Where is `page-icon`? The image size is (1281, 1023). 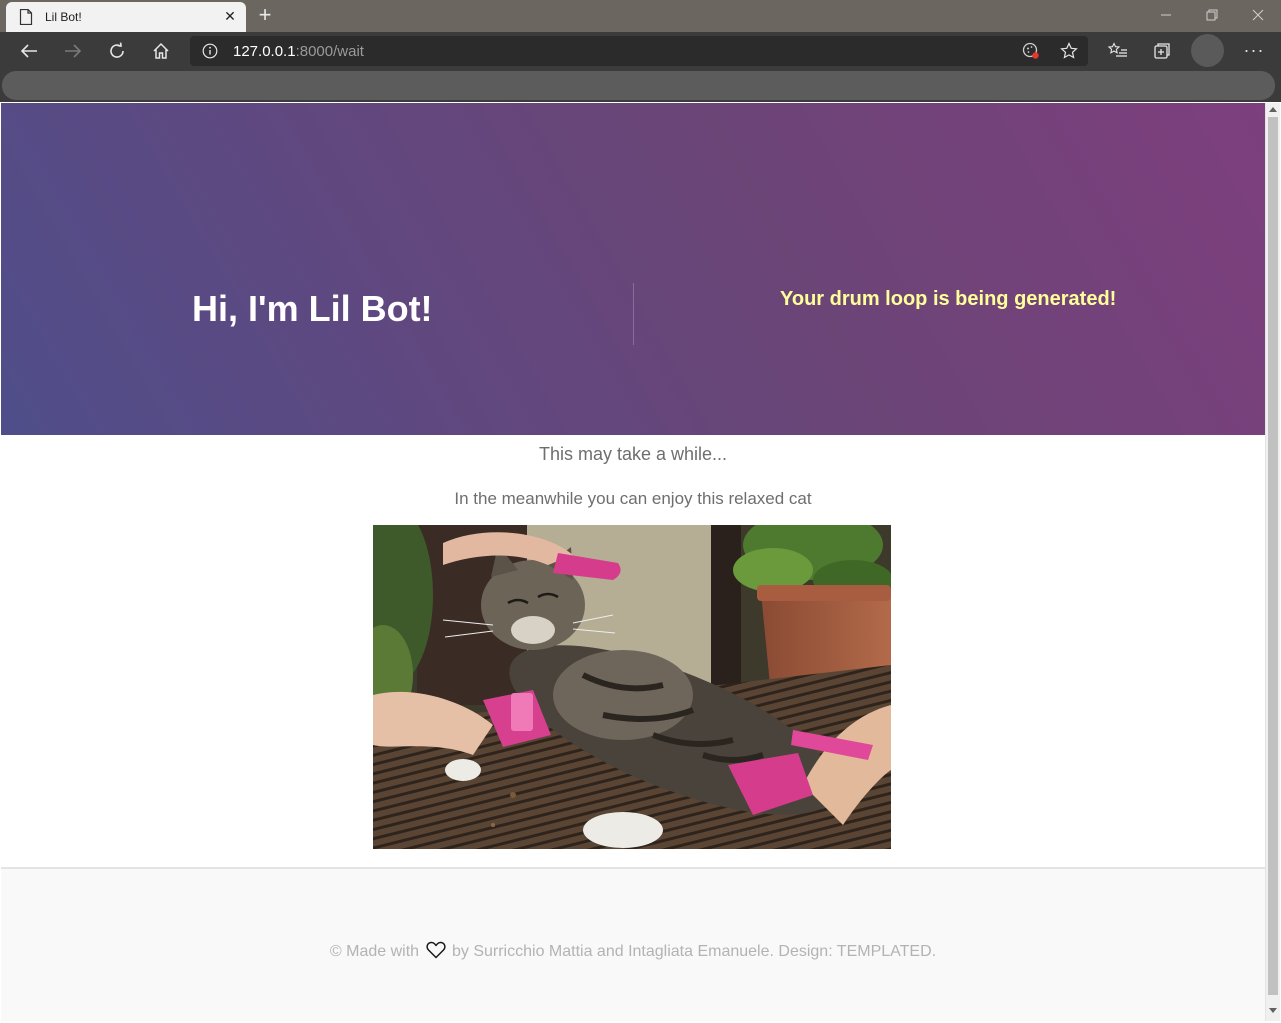
page-icon is located at coordinates (26, 17).